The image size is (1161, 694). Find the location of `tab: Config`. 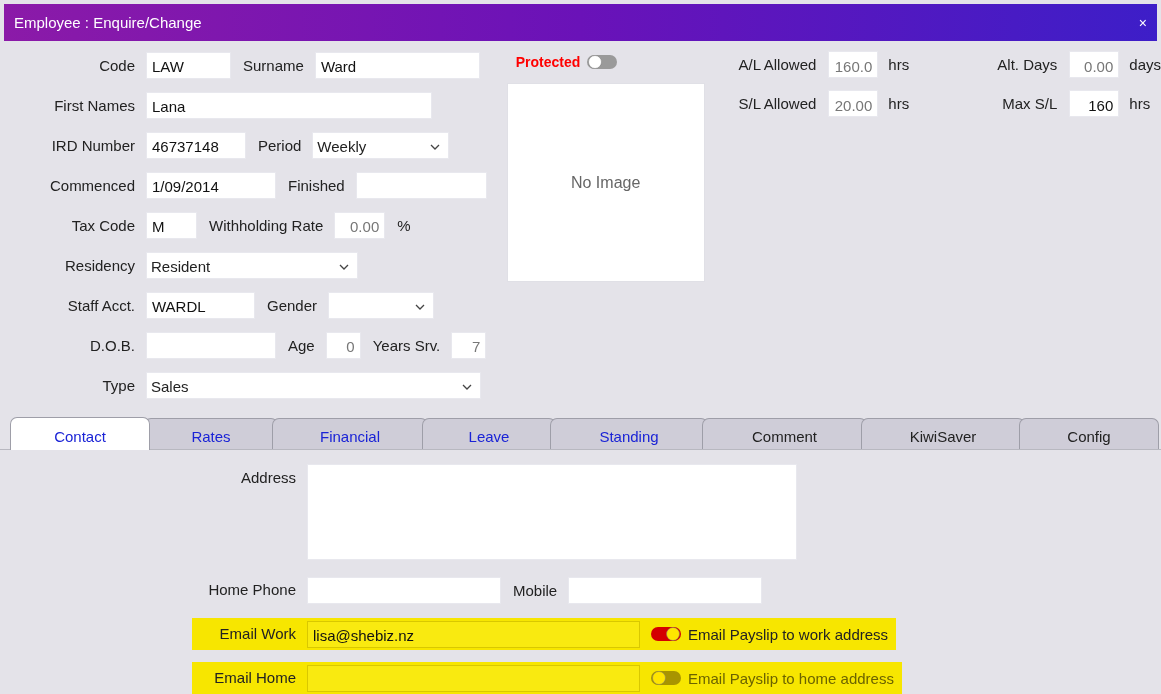

tab: Config is located at coordinates (1089, 433).